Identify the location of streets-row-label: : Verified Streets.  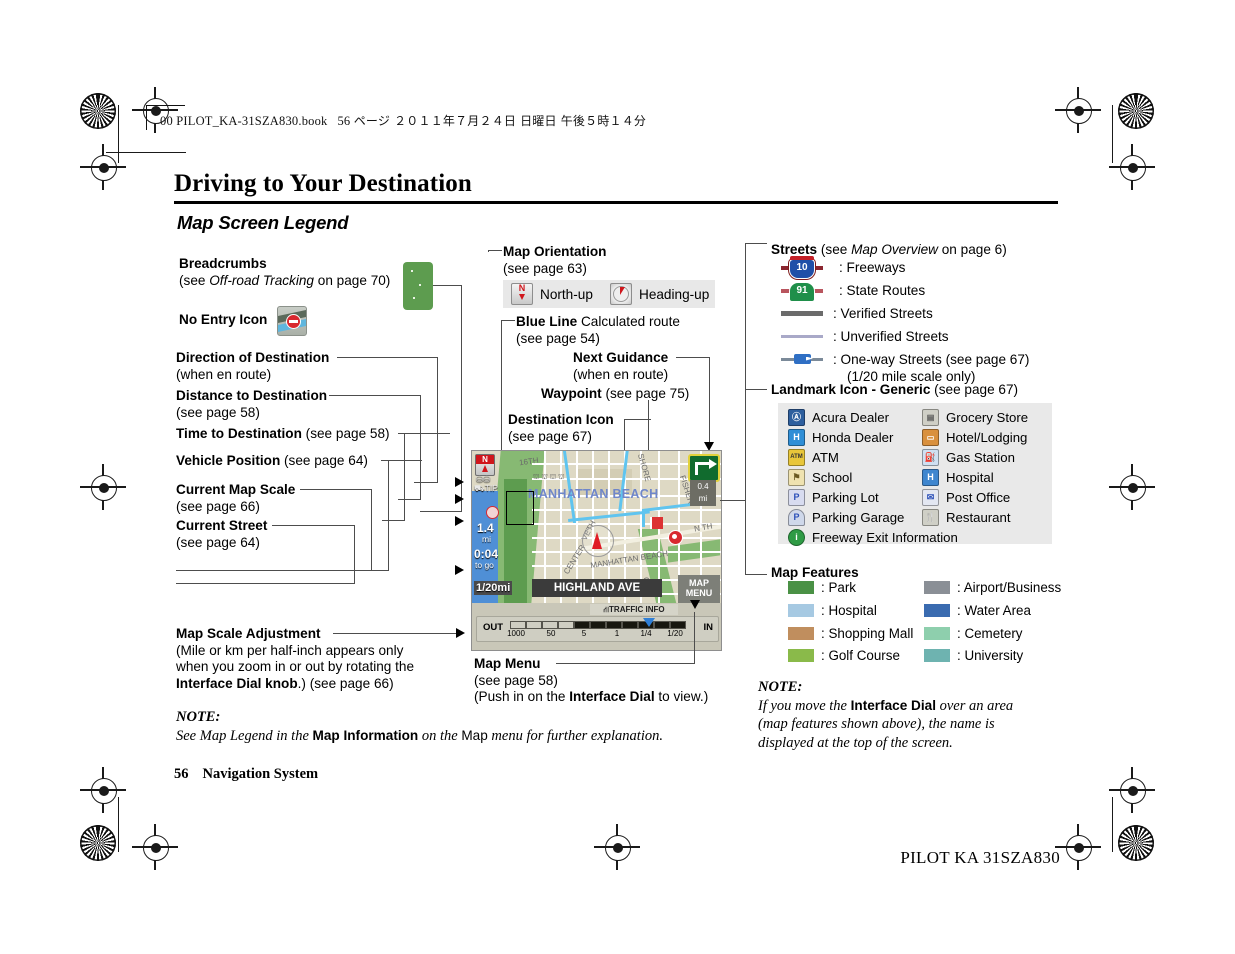
(883, 313).